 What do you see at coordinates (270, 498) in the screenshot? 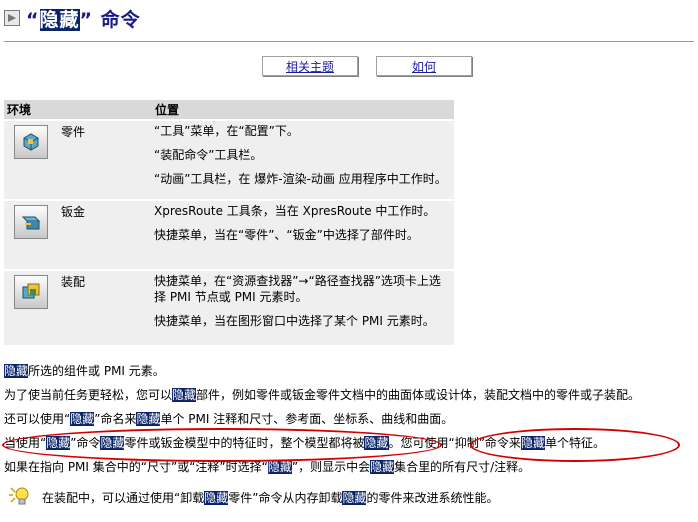
I see `tip-text: 在装配中，可以通过使用“卸载隐藏零件”命令从内存卸载隐藏的零件来改进系统性能。` at bounding box center [270, 498].